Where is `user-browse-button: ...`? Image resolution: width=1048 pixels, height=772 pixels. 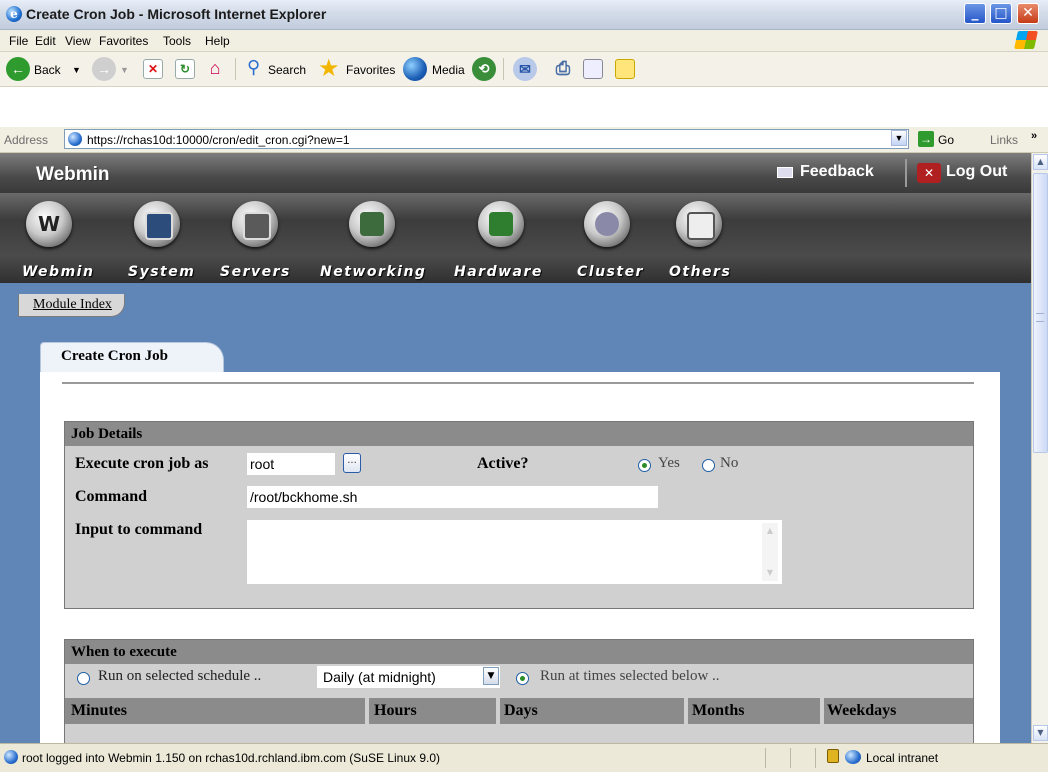 user-browse-button: ... is located at coordinates (352, 463).